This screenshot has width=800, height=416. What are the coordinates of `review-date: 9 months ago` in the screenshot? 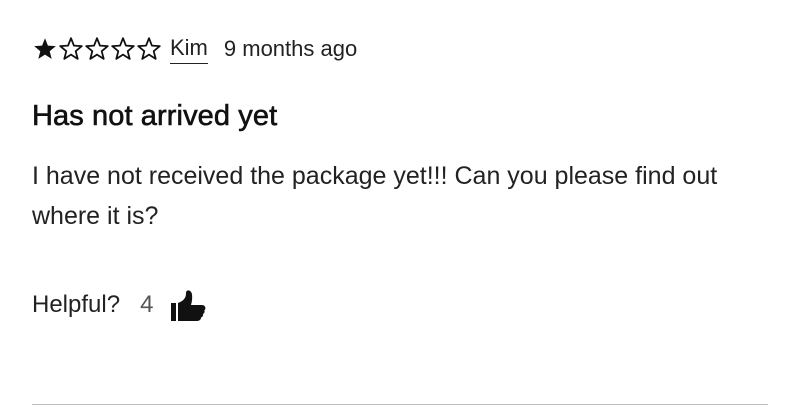 It's located at (290, 48).